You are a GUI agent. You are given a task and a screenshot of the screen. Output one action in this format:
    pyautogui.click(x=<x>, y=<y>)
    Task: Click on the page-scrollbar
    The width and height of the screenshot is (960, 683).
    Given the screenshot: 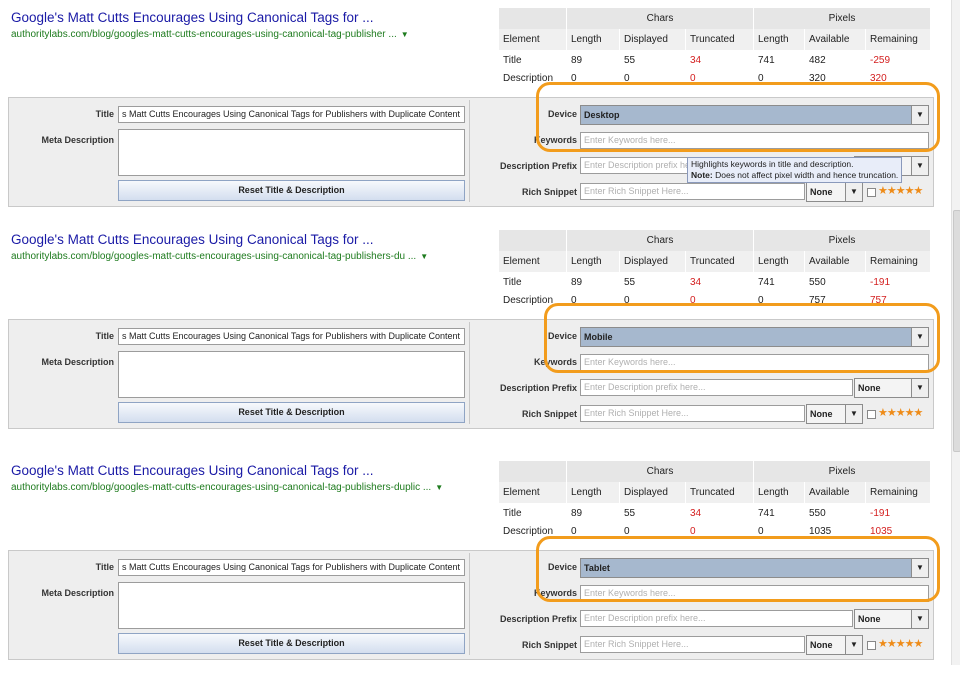 What is the action you would take?
    pyautogui.click(x=955, y=332)
    